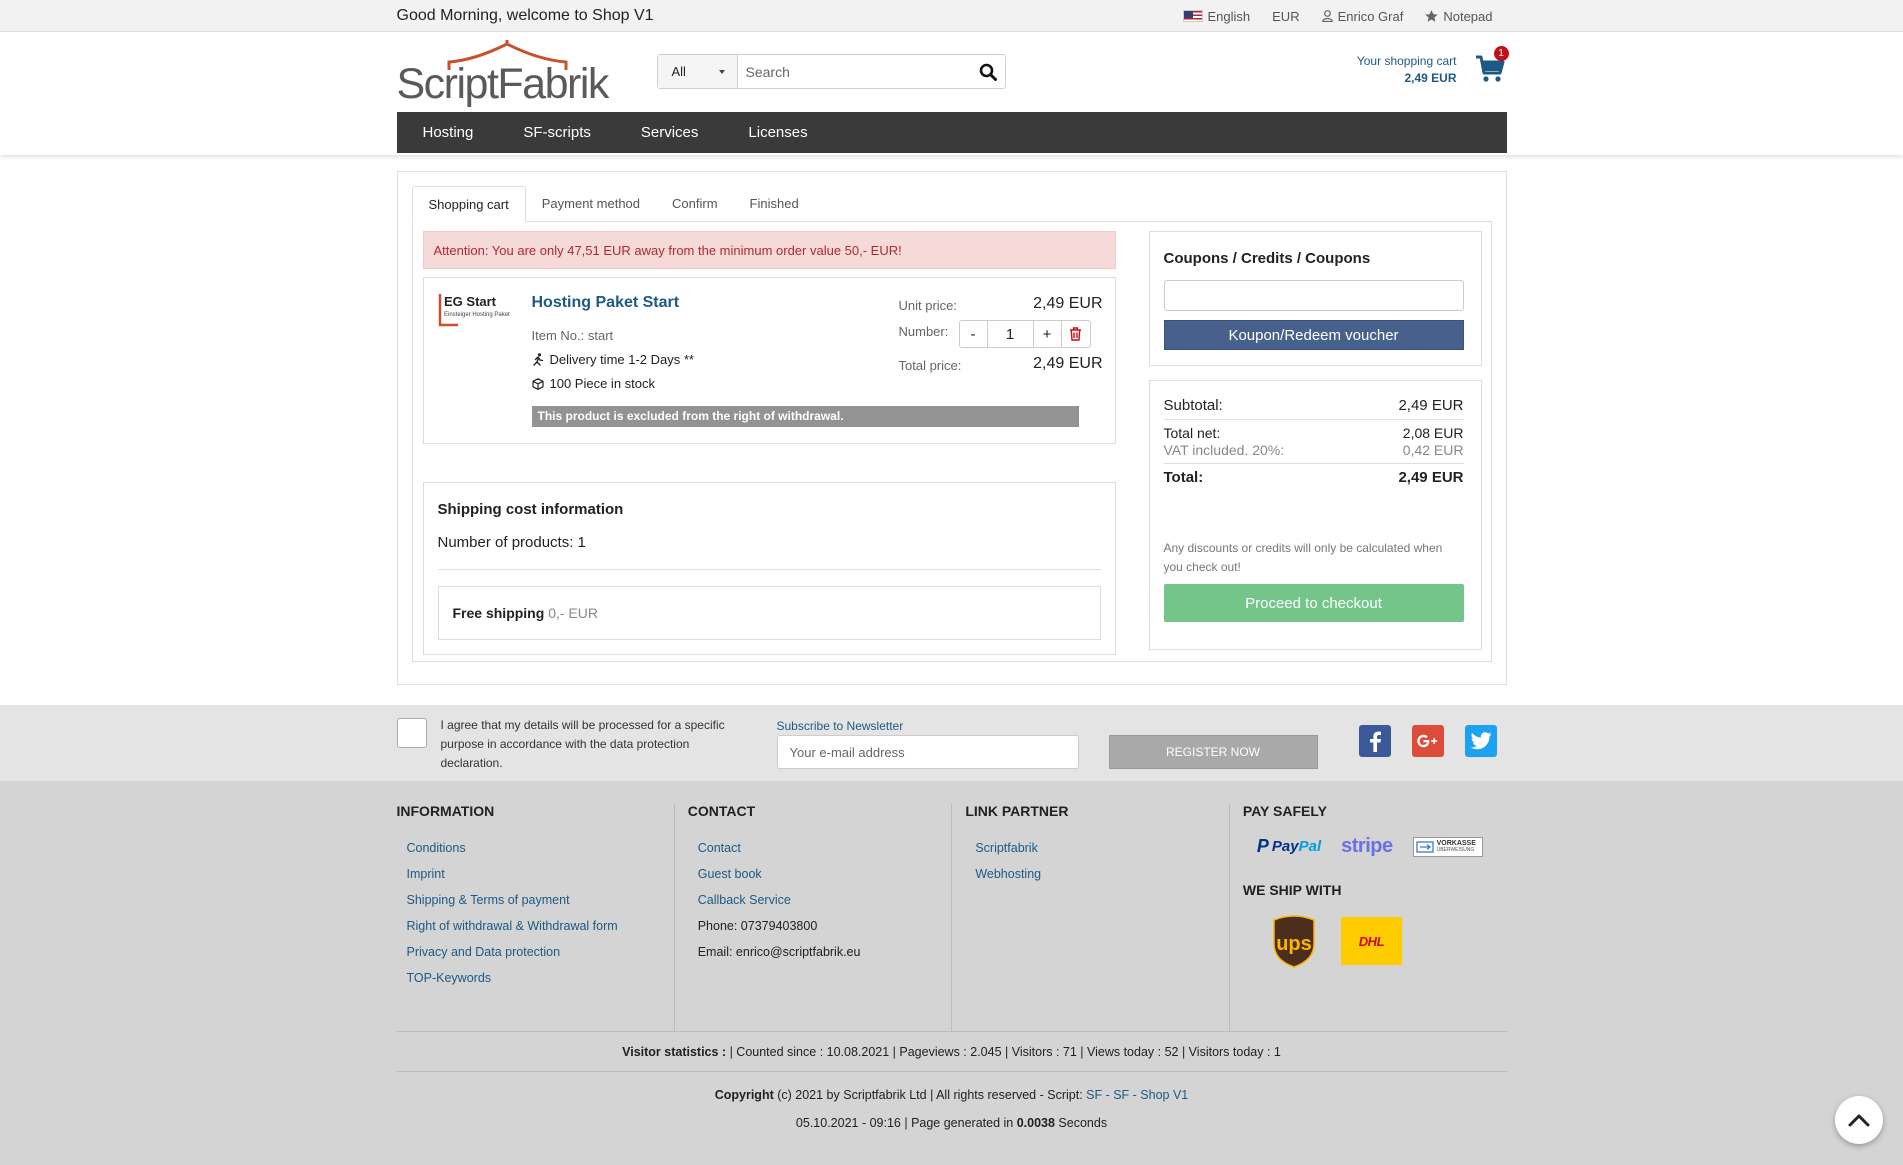 This screenshot has height=1165, width=1903. Describe the element at coordinates (1480, 741) in the screenshot. I see `twitter-icon` at that location.